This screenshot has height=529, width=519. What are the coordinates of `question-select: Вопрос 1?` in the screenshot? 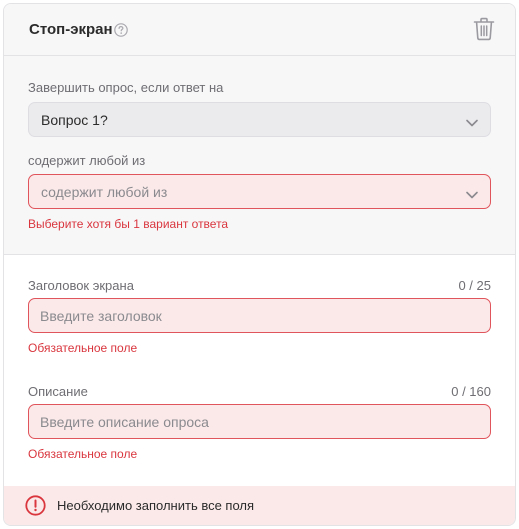 It's located at (259, 119).